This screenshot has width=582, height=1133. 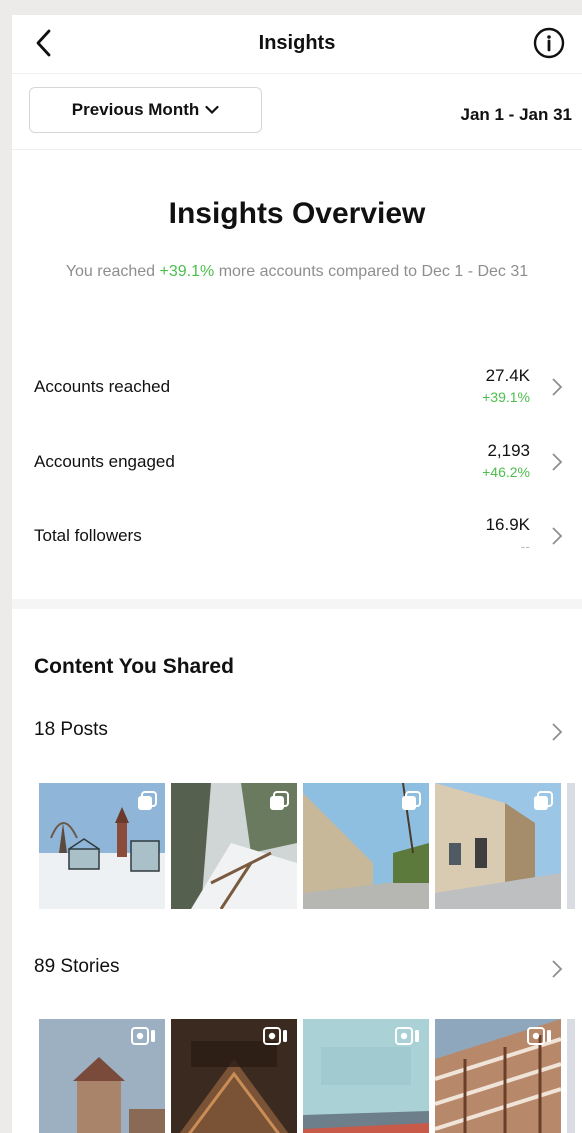 I want to click on metric-row-total-followers: Total followers 16.9K --, so click(x=301, y=536).